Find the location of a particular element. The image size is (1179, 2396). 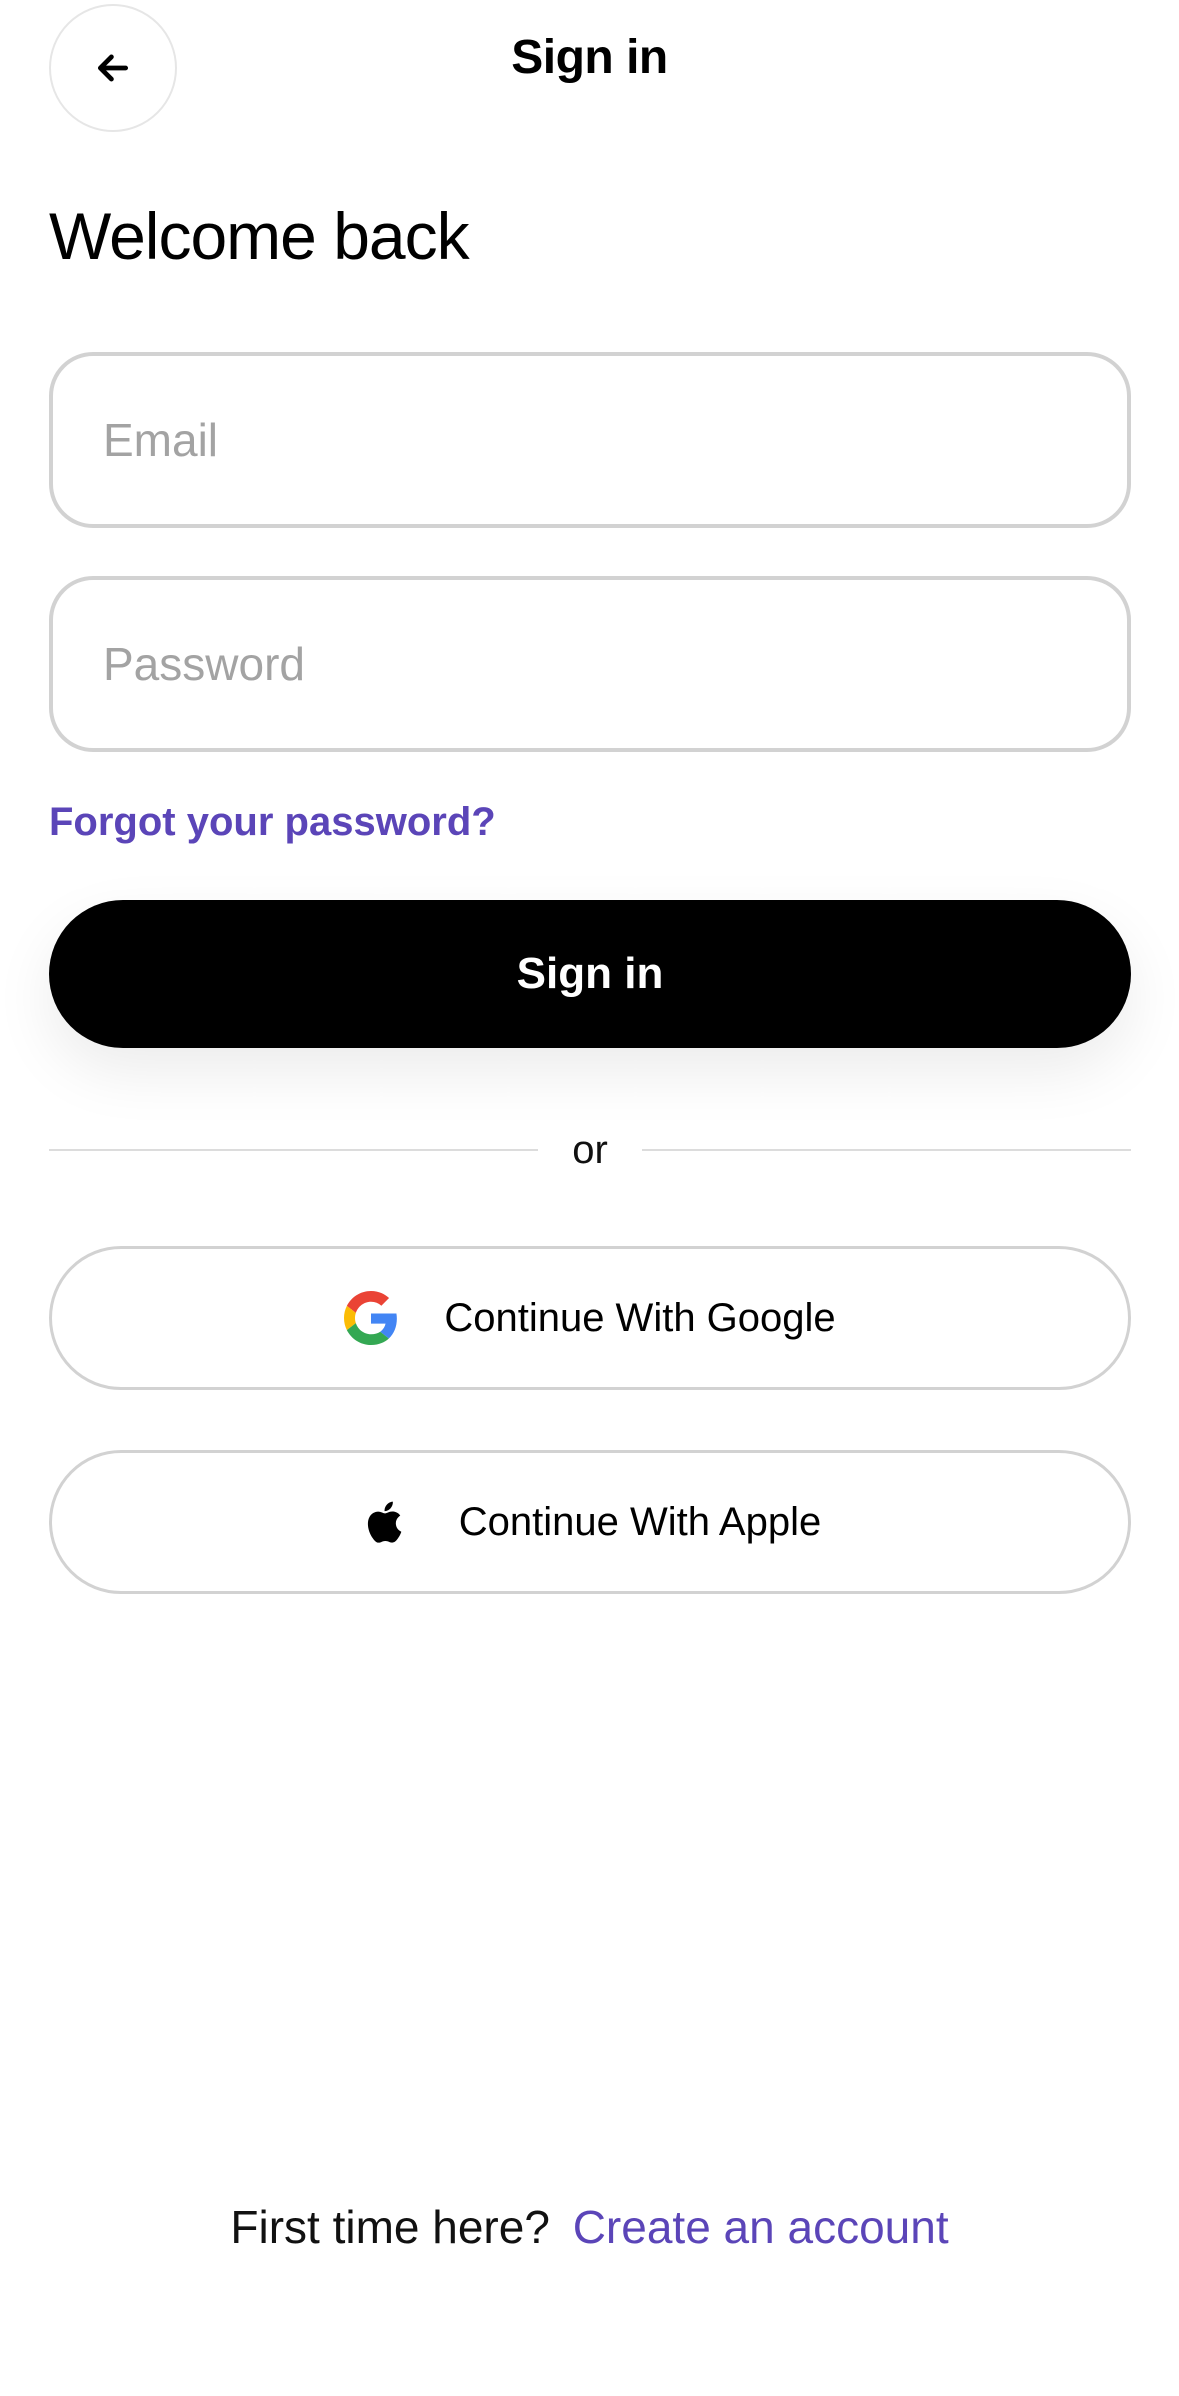

create-account-link: Create an account is located at coordinates (761, 2227).